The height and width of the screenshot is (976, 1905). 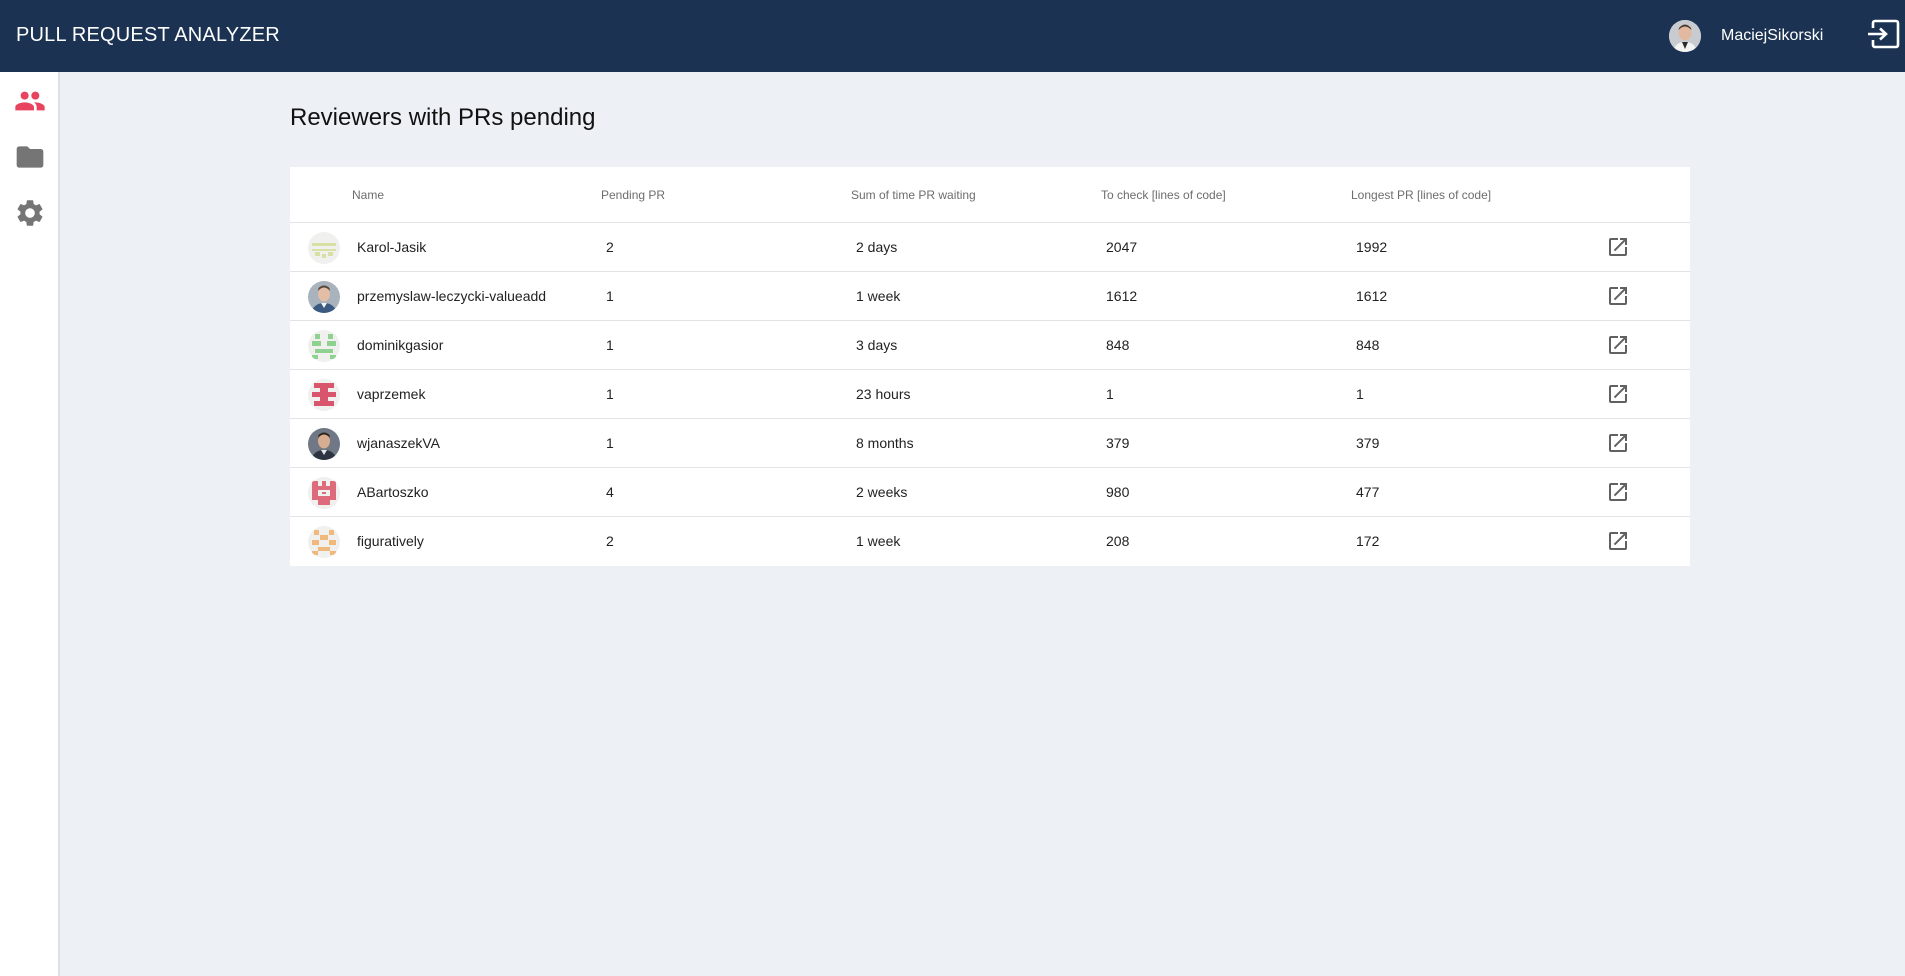 What do you see at coordinates (1360, 394) in the screenshot?
I see `longest-pr-lines: 1` at bounding box center [1360, 394].